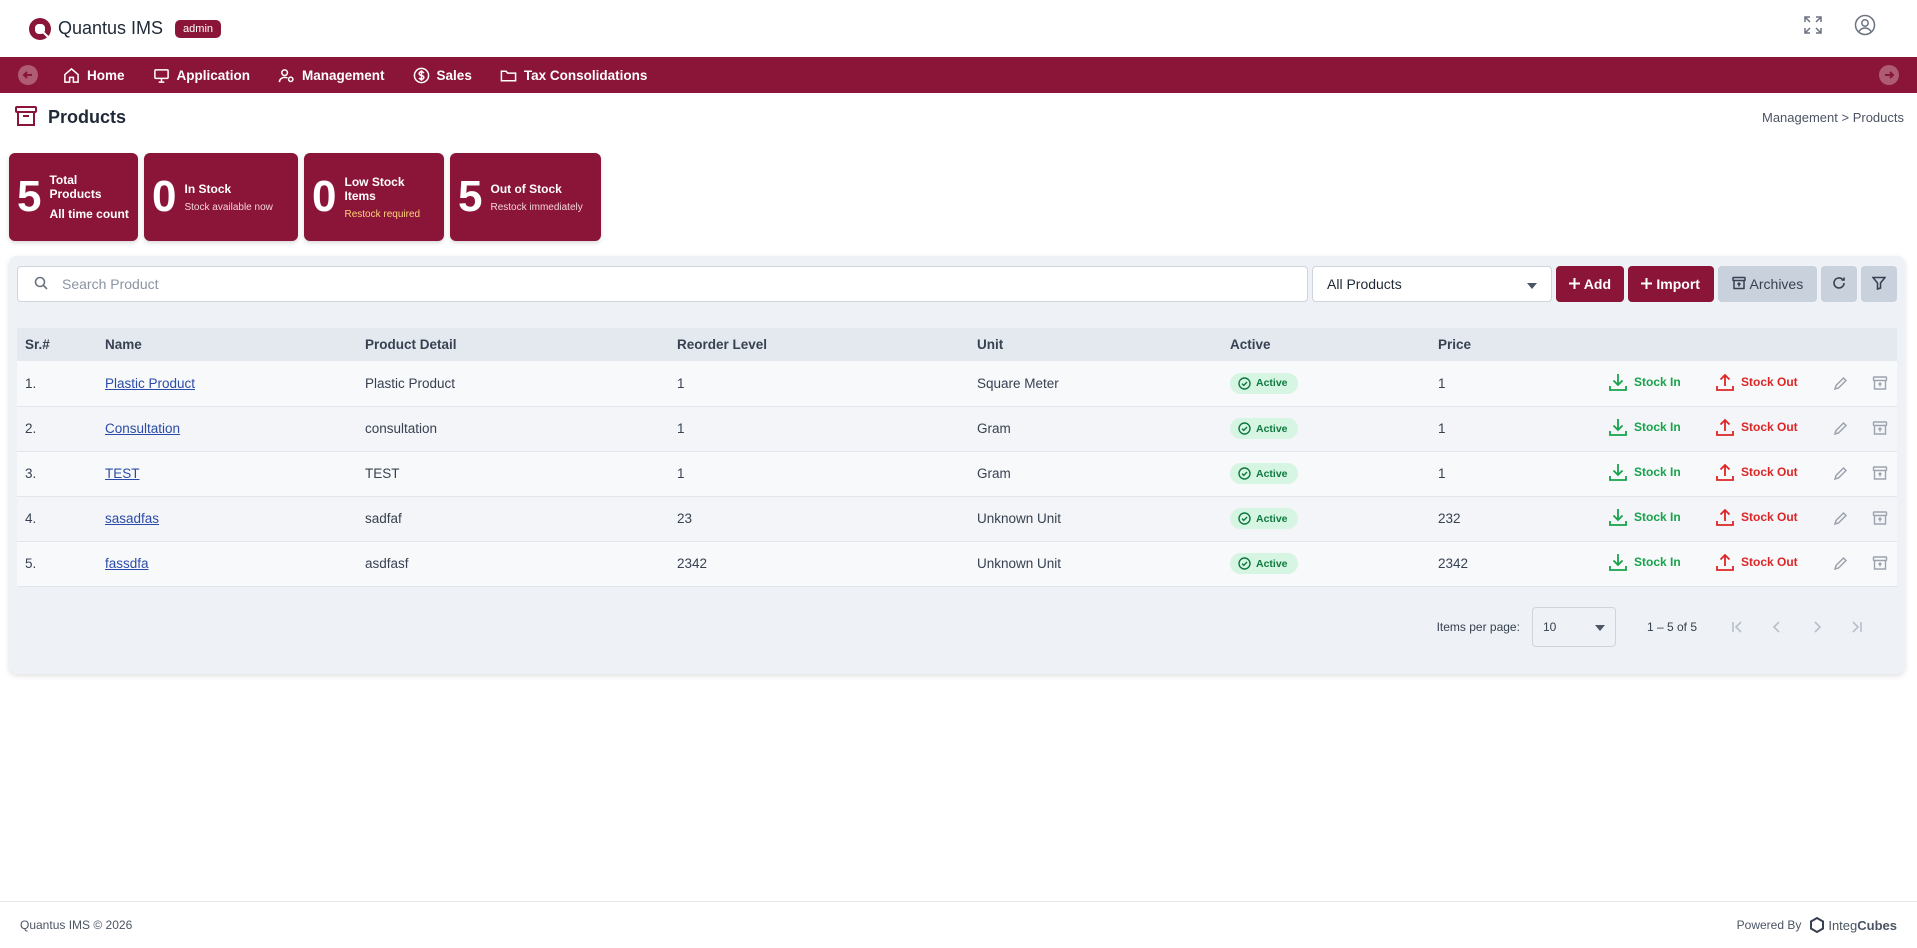 Image resolution: width=1917 pixels, height=948 pixels. I want to click on dollar-icon, so click(421, 75).